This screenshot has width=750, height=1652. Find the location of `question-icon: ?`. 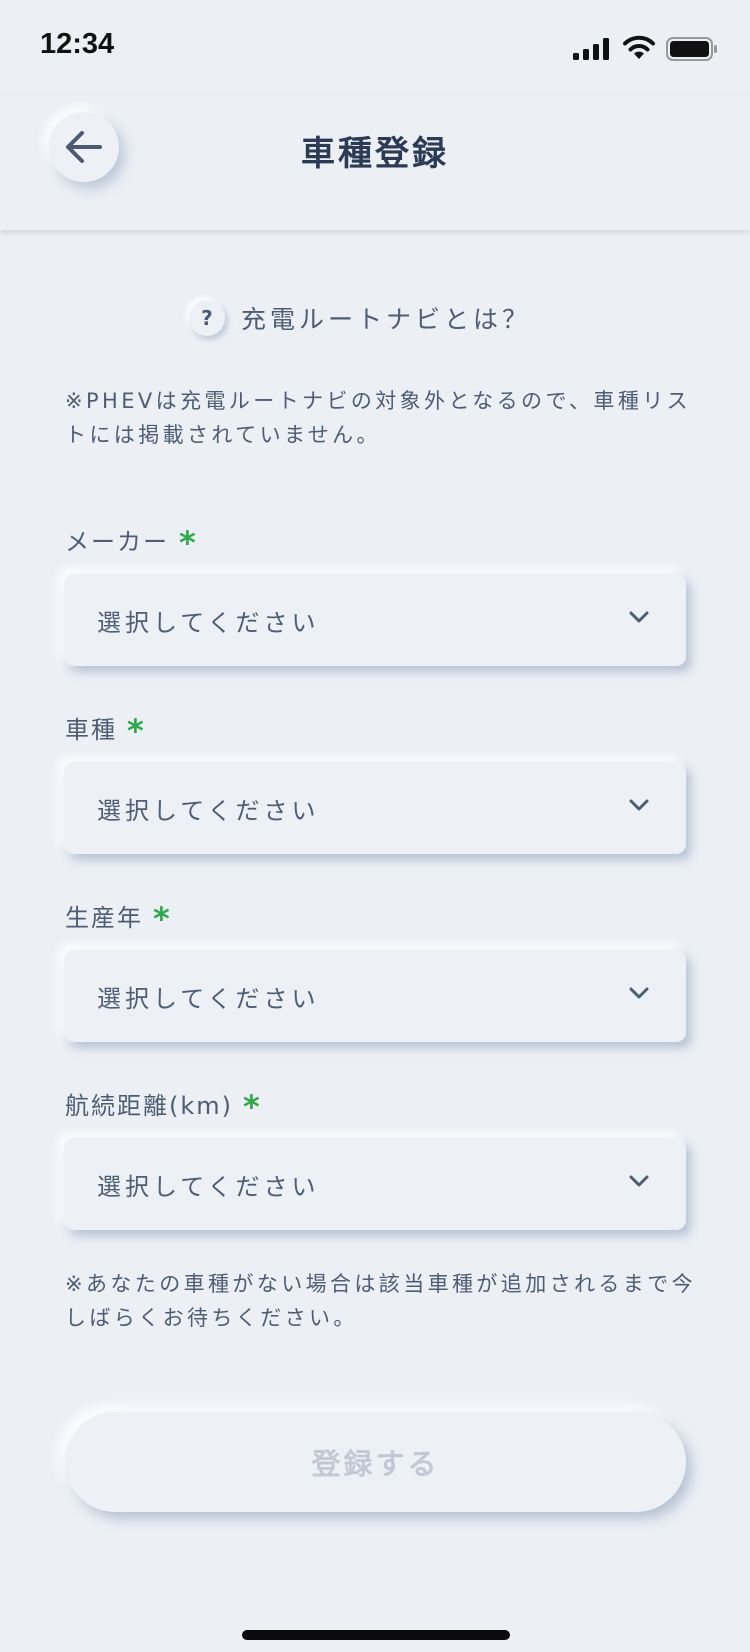

question-icon: ? is located at coordinates (206, 318).